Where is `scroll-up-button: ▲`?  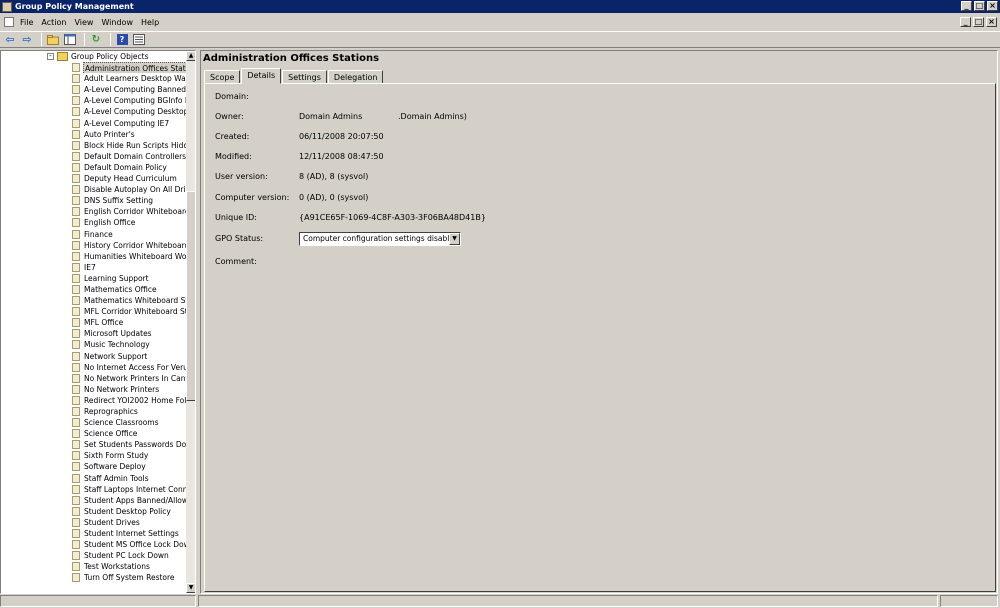 scroll-up-button: ▲ is located at coordinates (190, 56).